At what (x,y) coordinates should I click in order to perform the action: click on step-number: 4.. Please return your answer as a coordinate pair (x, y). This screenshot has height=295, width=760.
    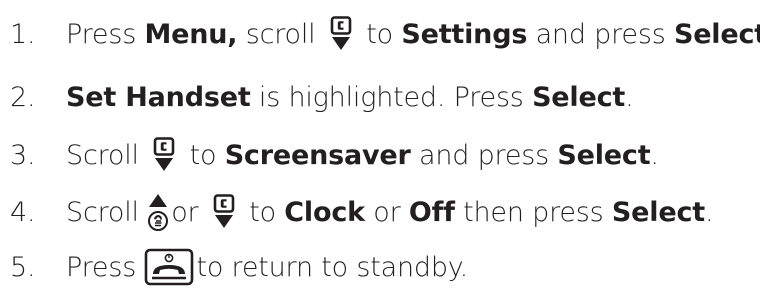
    Looking at the image, I should click on (23, 212).